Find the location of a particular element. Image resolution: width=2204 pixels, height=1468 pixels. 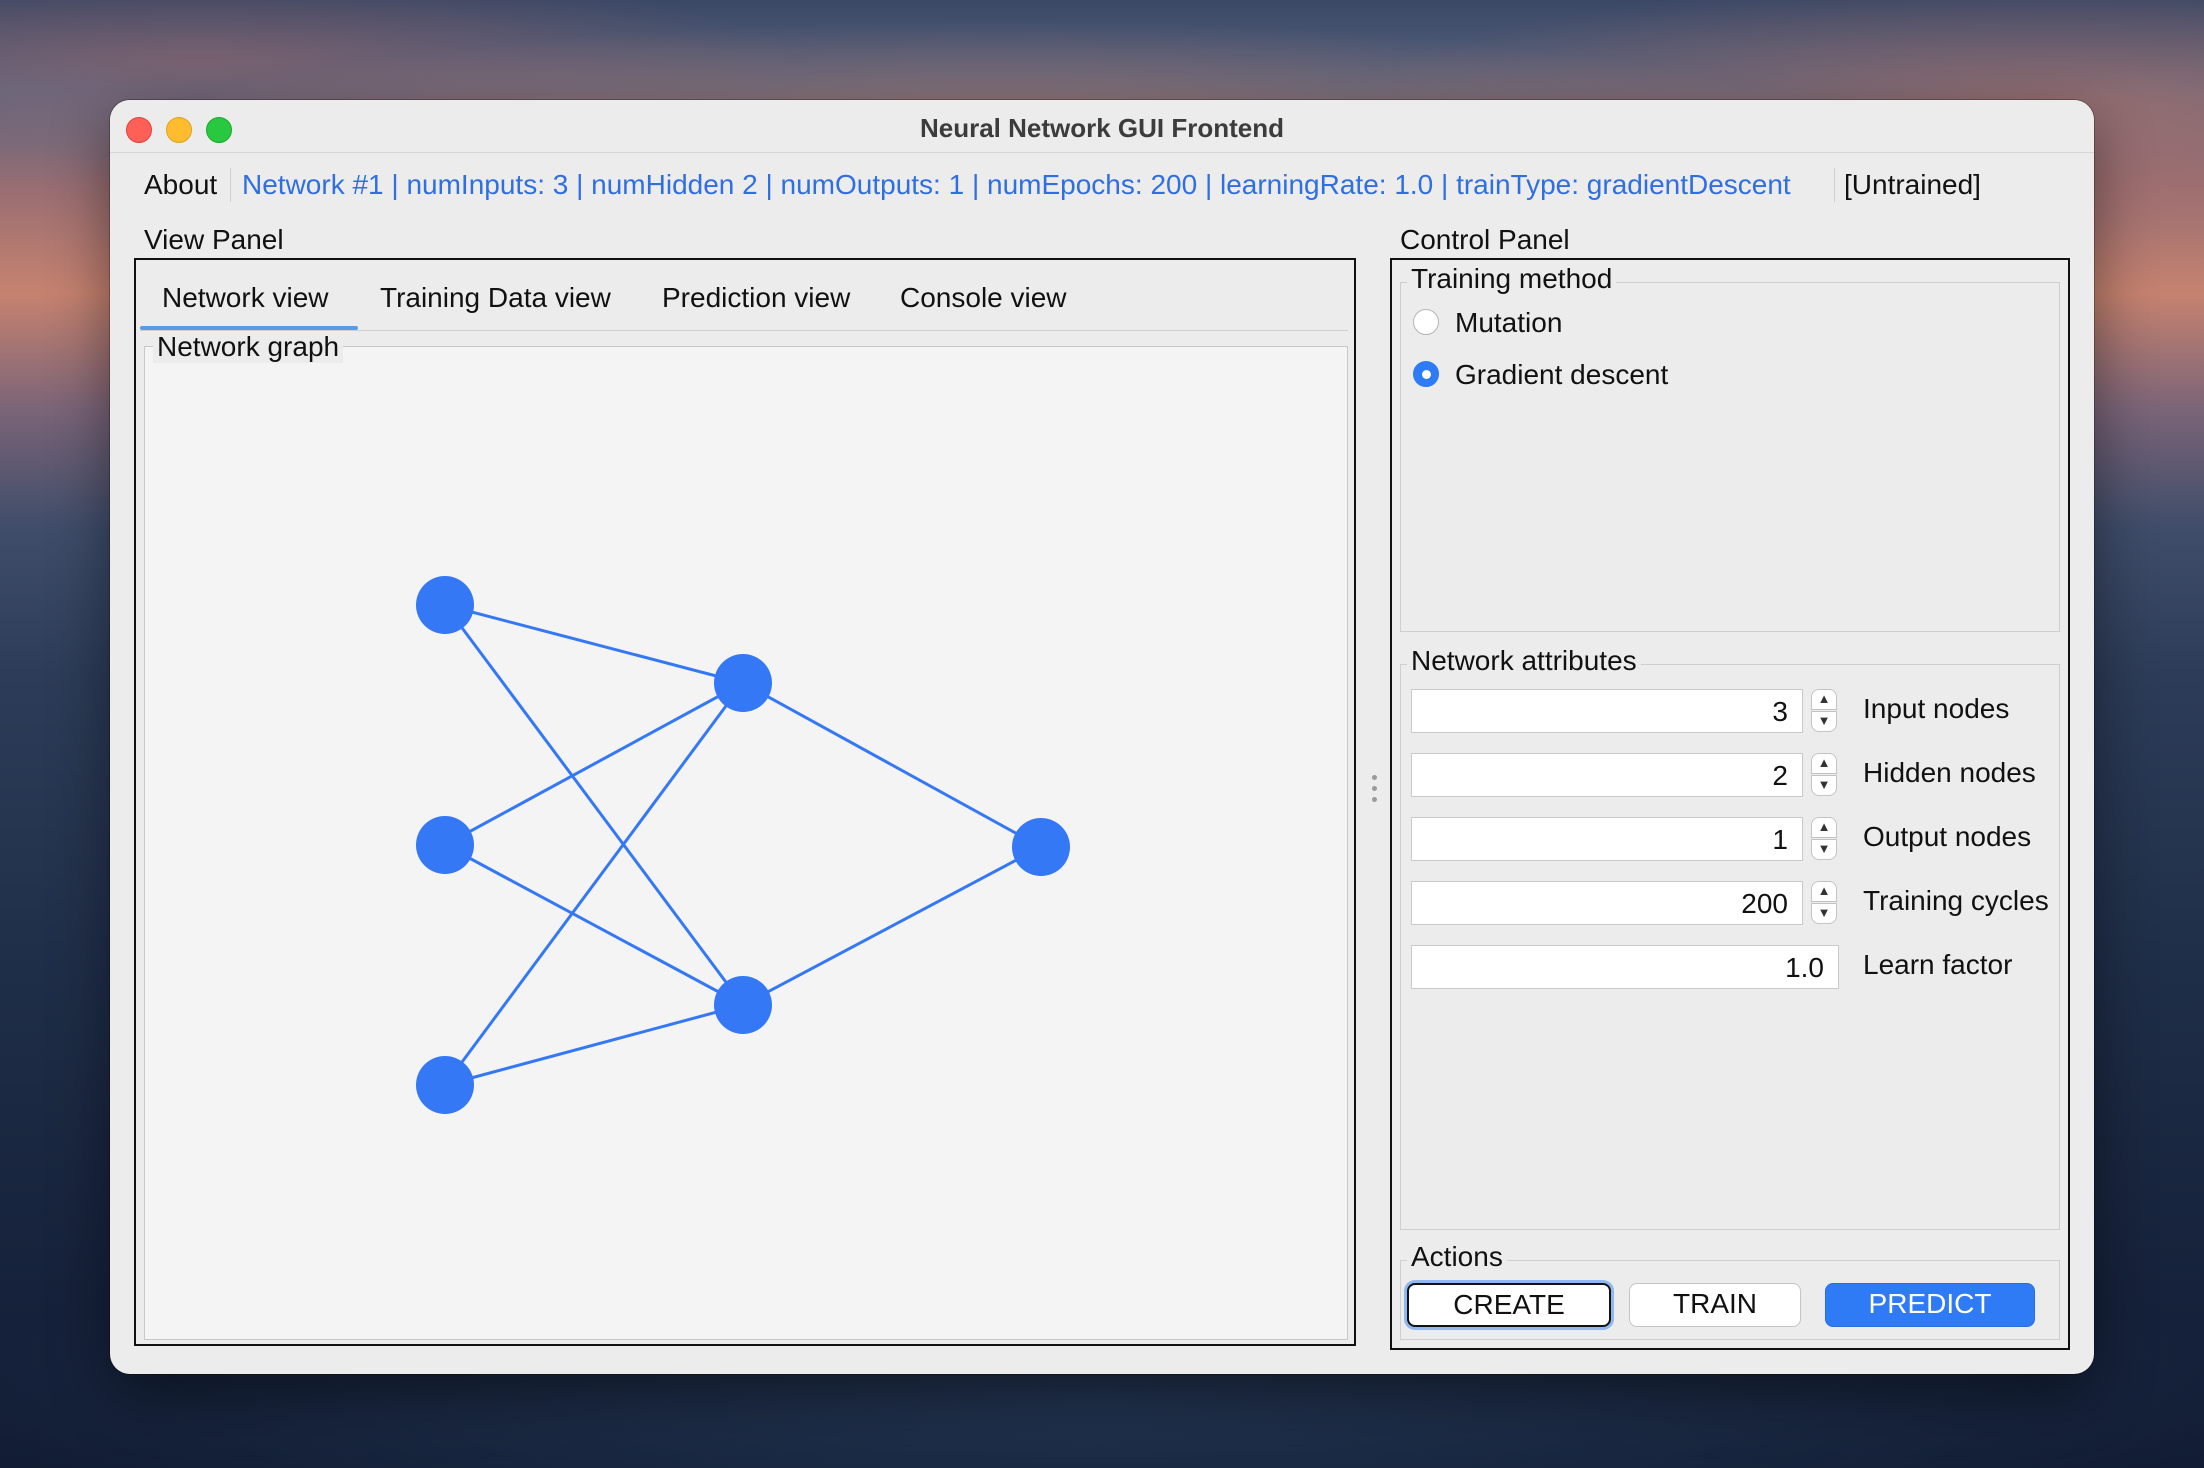

output-nodes-label: Output nodes is located at coordinates (1947, 836).